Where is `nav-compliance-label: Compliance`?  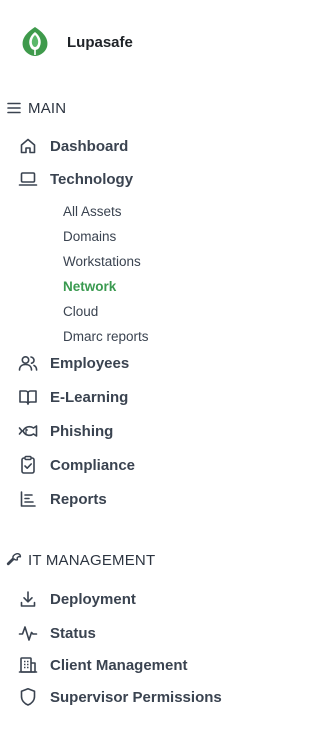
nav-compliance-label: Compliance is located at coordinates (93, 465).